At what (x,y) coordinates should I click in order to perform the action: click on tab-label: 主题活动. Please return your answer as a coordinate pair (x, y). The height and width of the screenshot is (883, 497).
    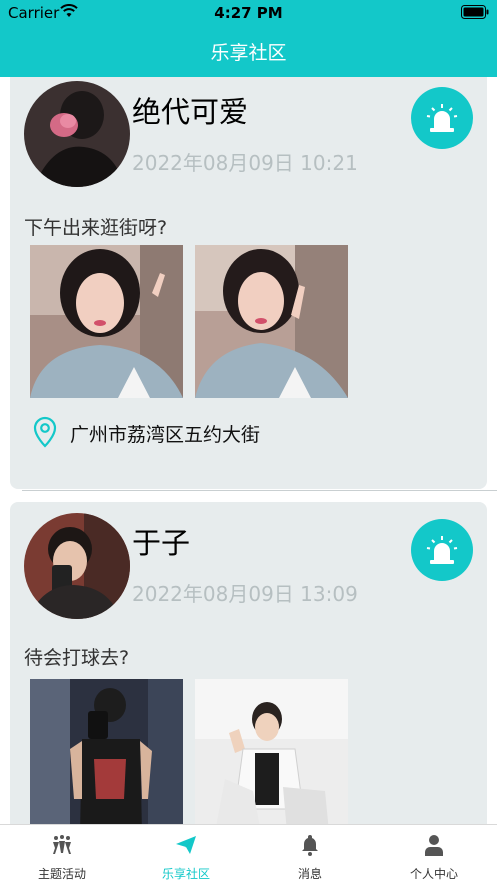
    Looking at the image, I should click on (61, 874).